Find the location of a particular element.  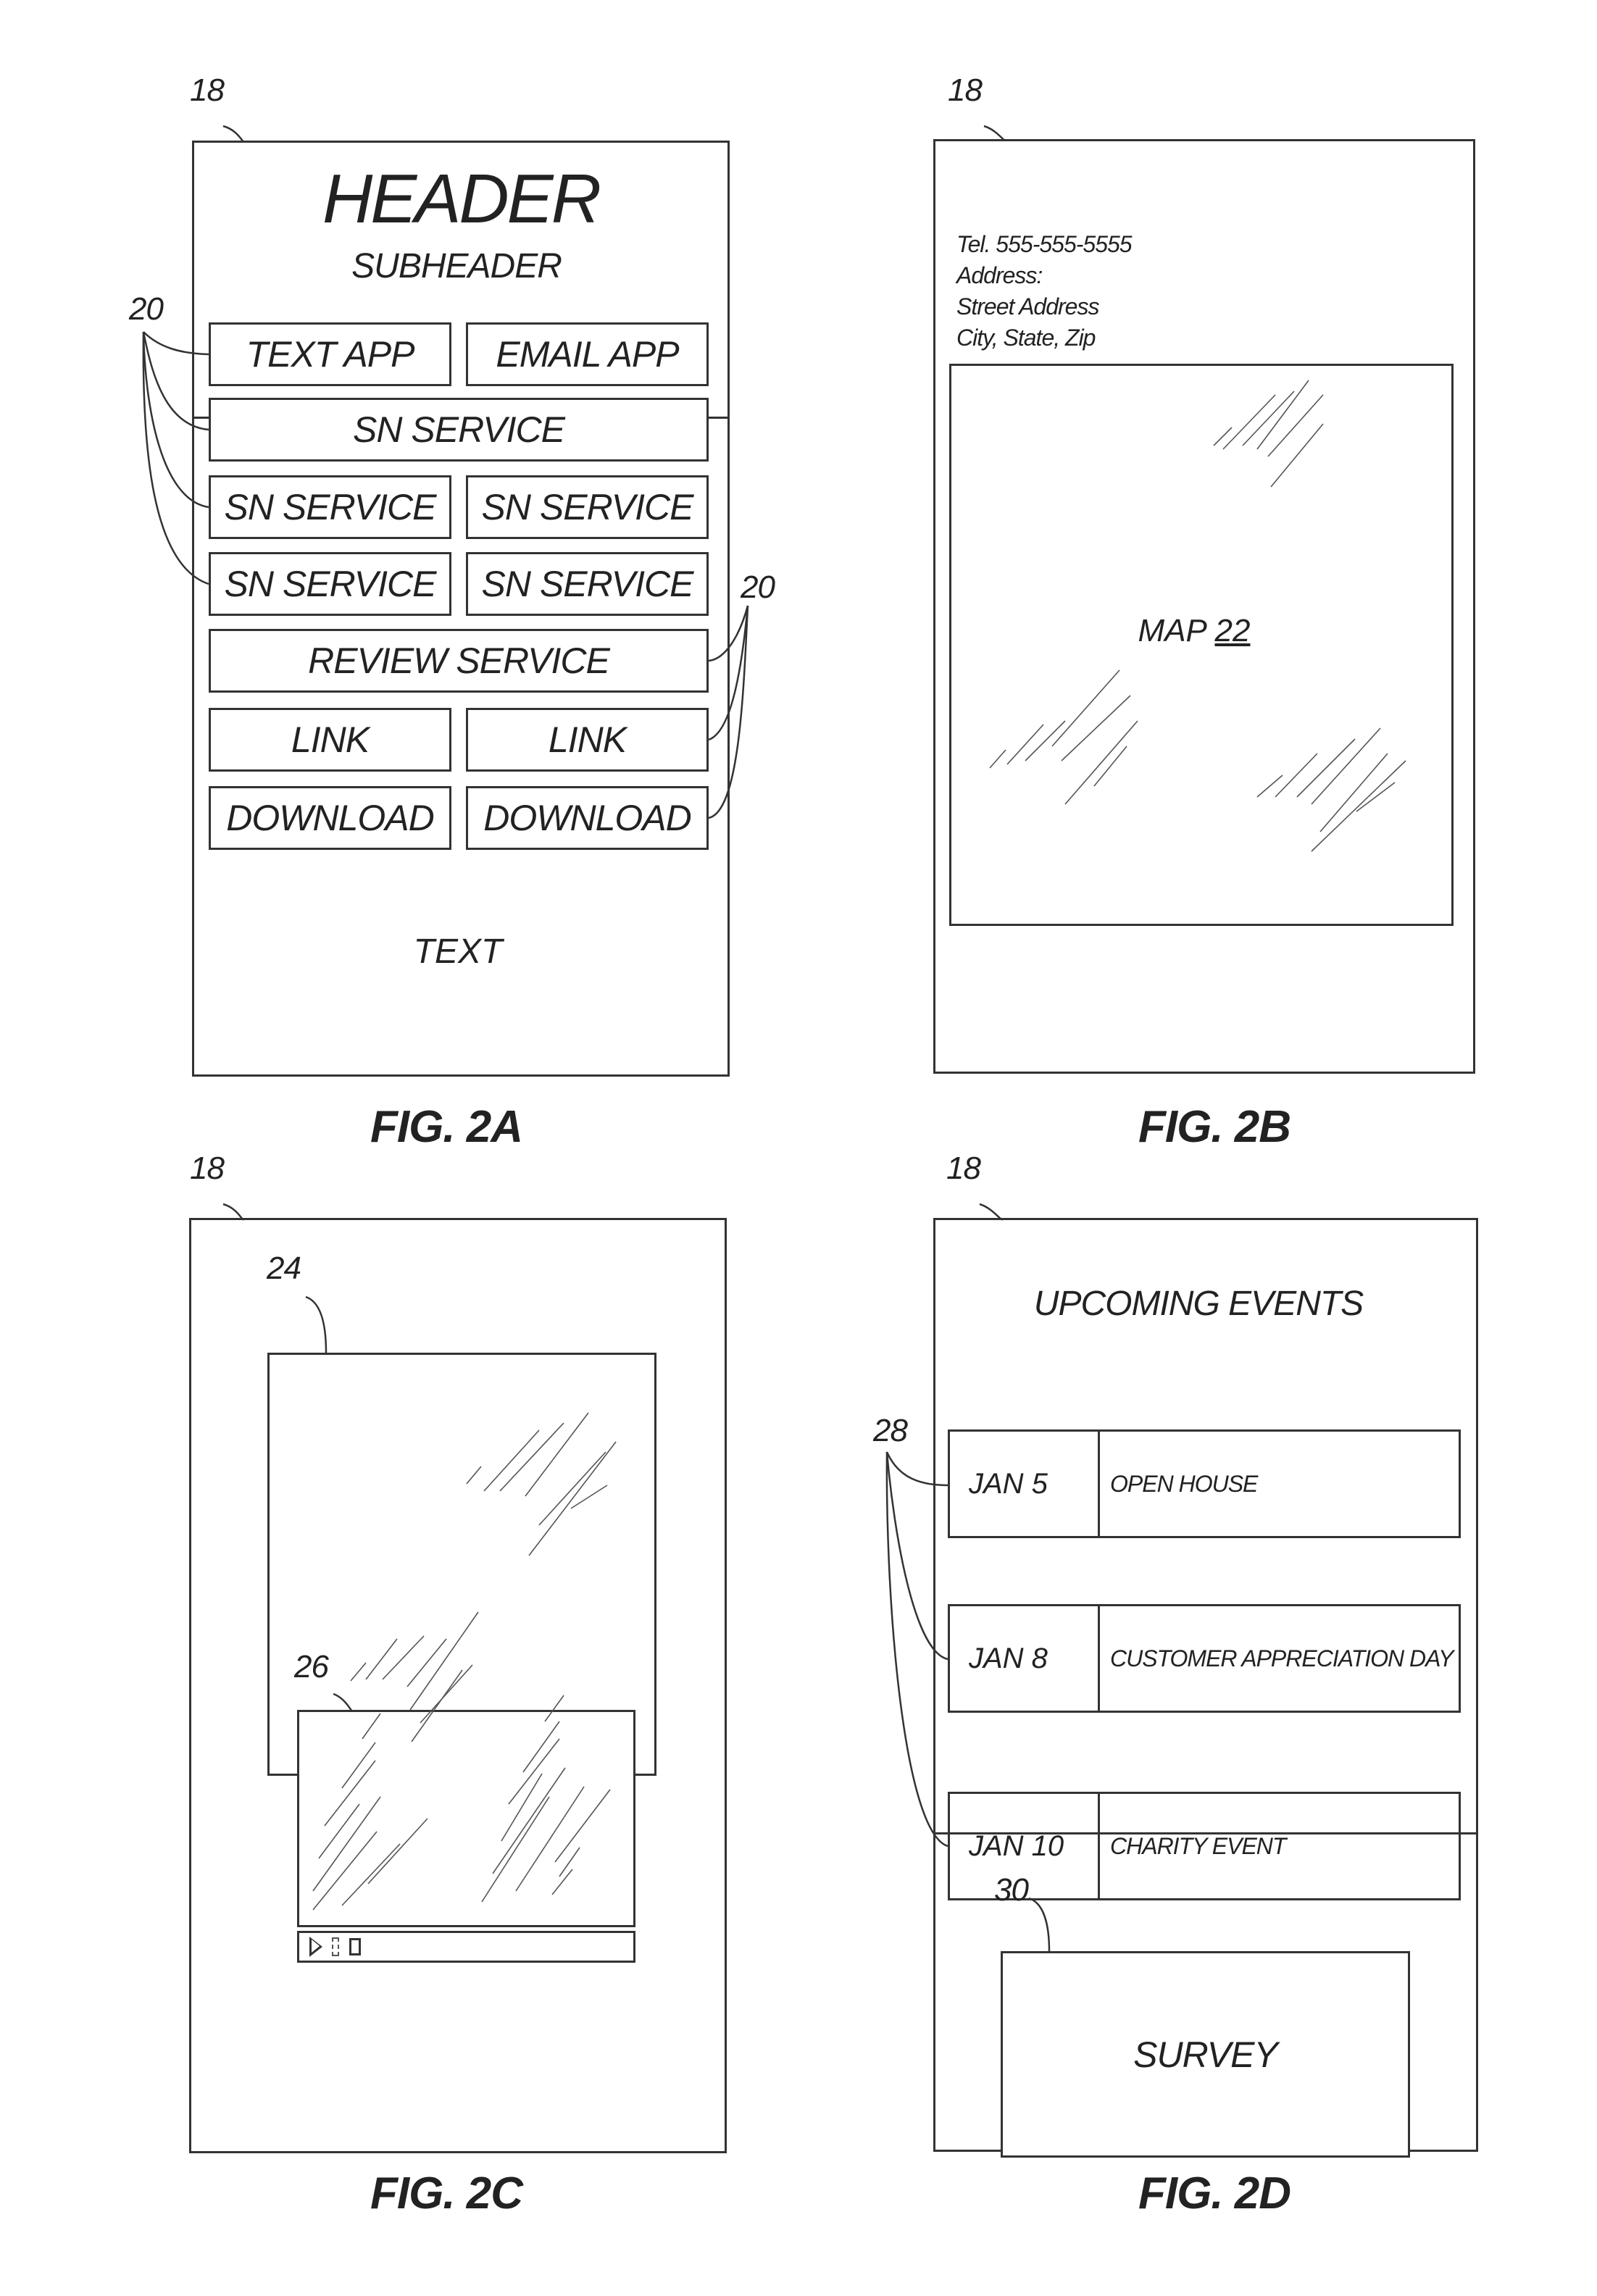

map-label: MAP 22 is located at coordinates (1194, 631).